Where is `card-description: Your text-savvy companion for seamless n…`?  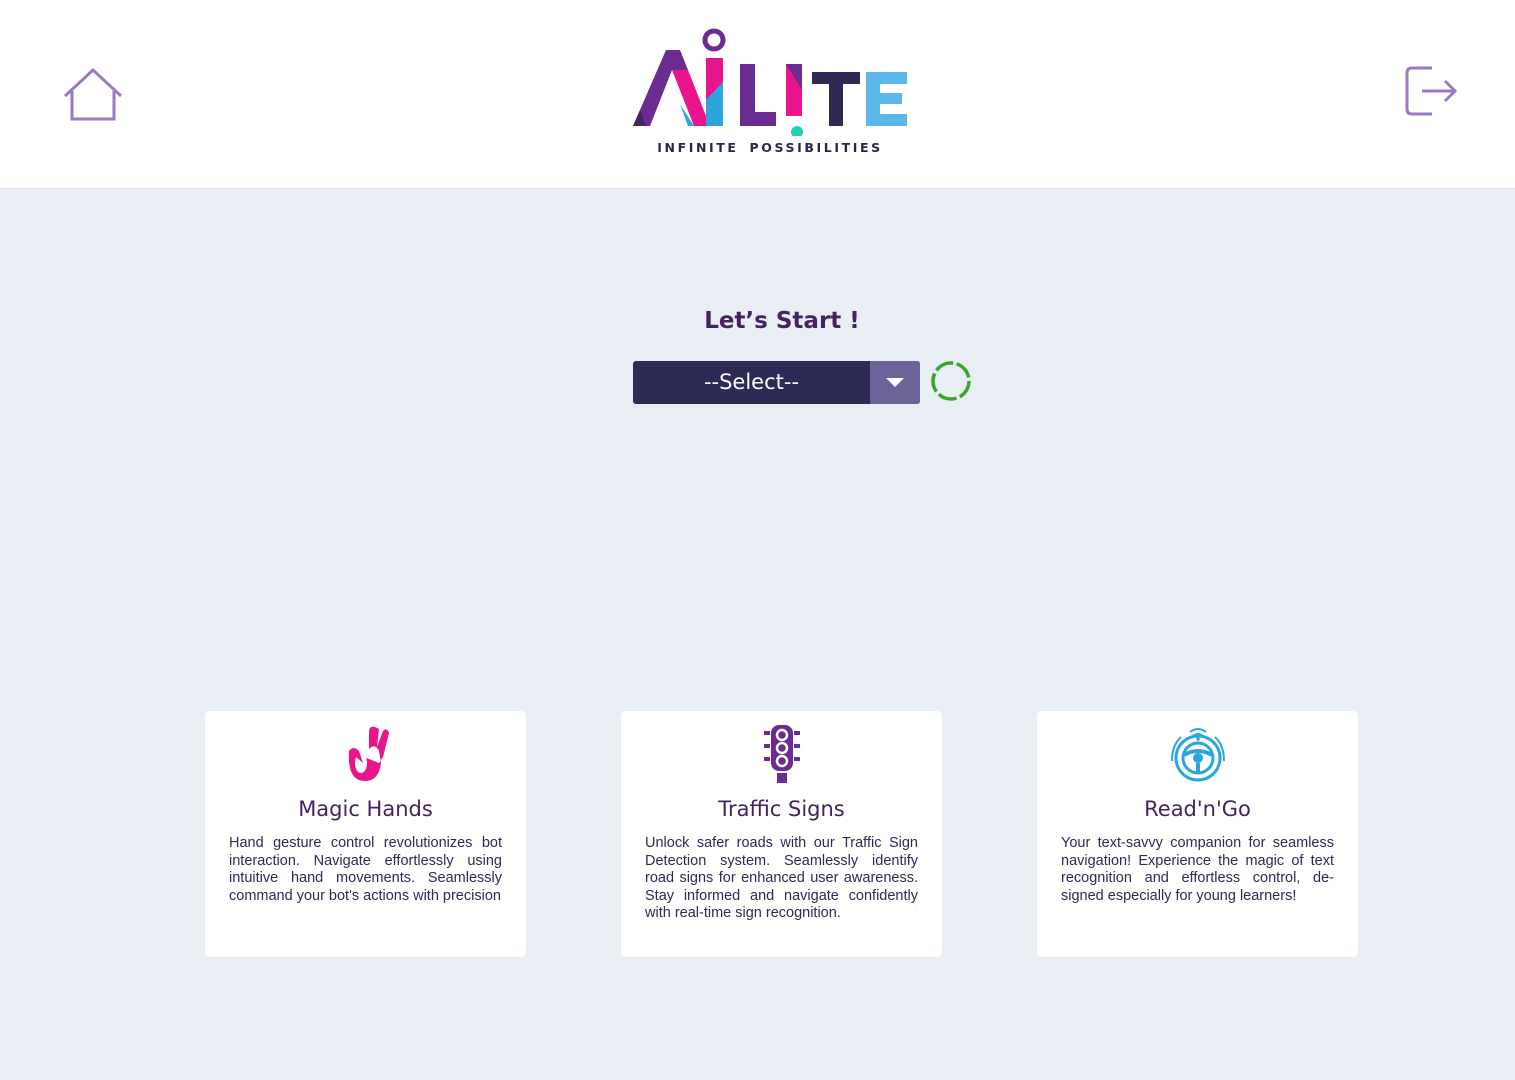
card-description: Your text-savvy companion for seamless n… is located at coordinates (1197, 869).